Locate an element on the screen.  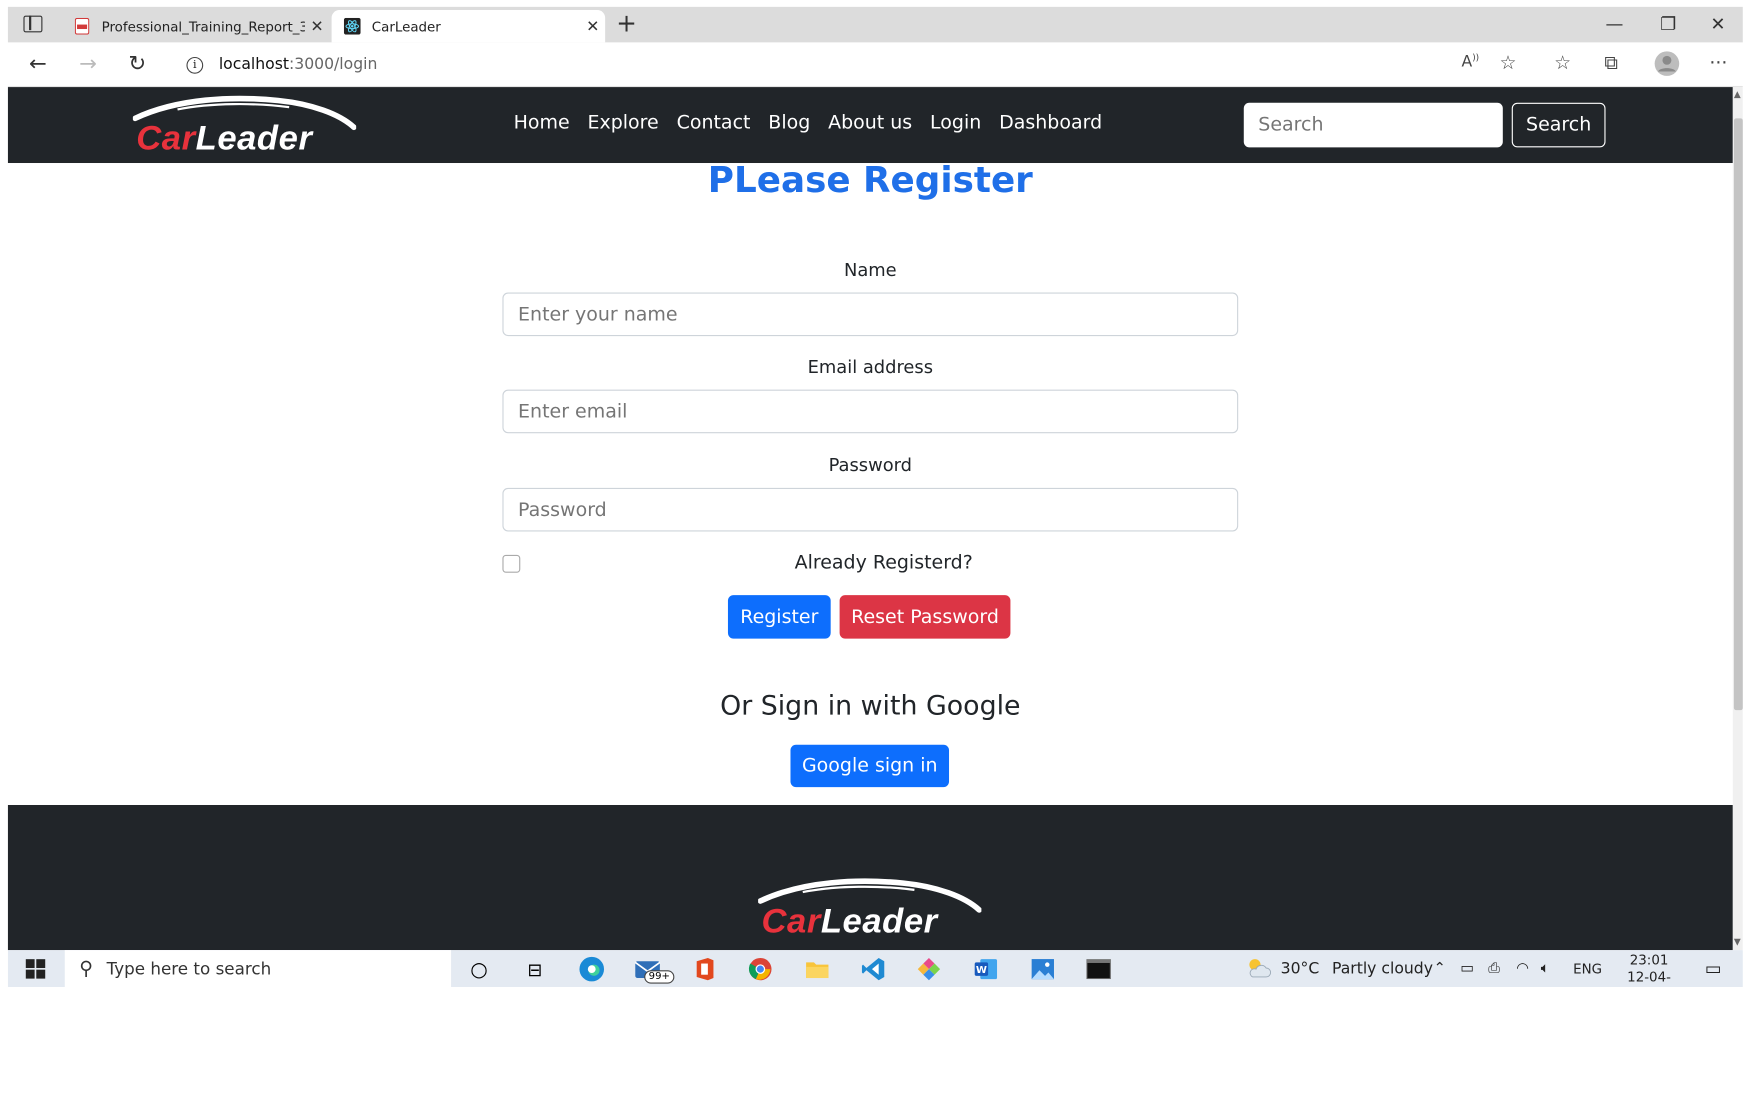
pdf-icon is located at coordinates (82, 26).